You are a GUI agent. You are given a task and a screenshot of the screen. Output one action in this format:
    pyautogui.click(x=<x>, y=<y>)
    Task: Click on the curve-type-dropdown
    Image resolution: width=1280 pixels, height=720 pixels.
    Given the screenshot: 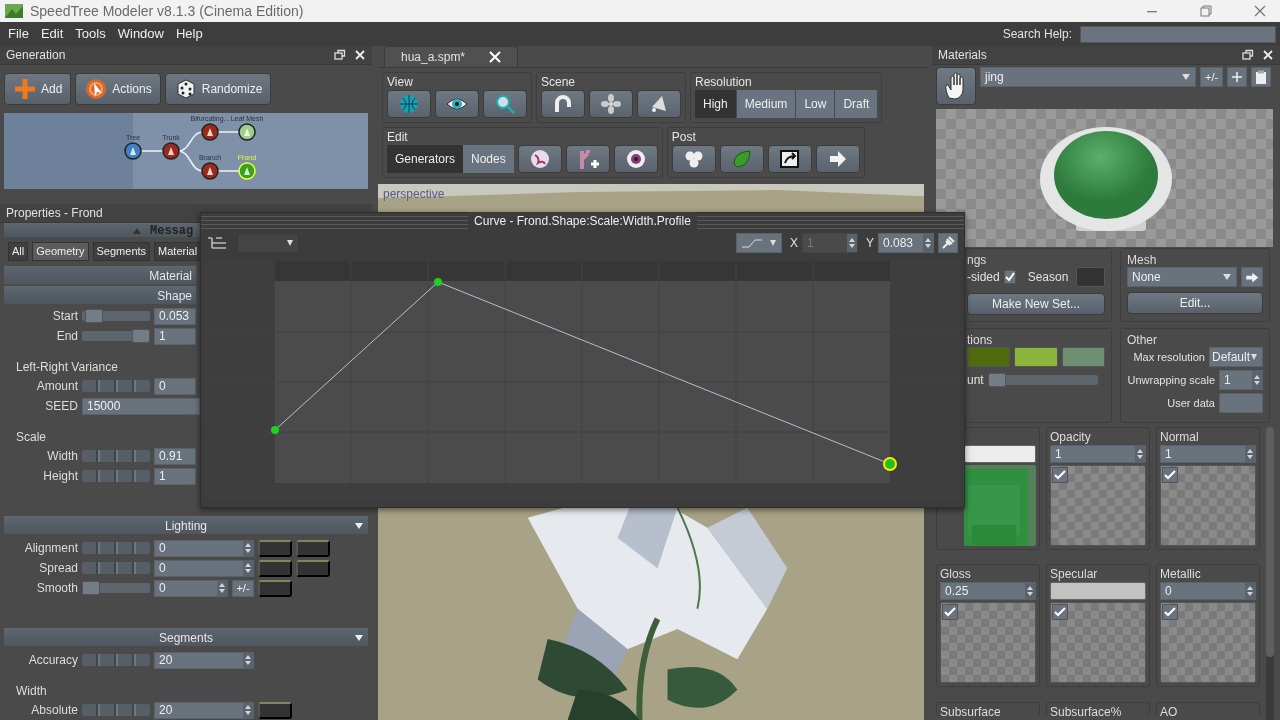 What is the action you would take?
    pyautogui.click(x=758, y=243)
    